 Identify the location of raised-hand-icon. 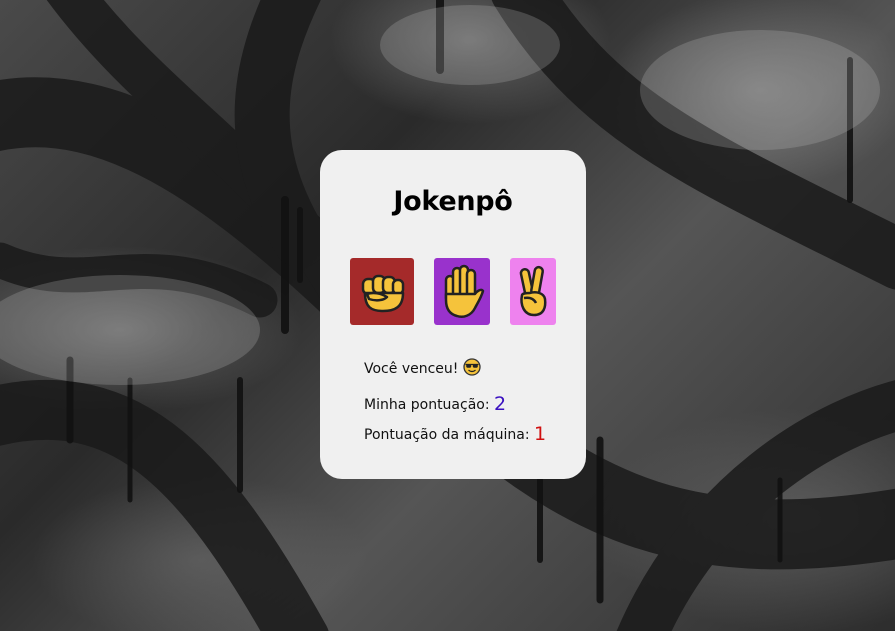
(462, 292).